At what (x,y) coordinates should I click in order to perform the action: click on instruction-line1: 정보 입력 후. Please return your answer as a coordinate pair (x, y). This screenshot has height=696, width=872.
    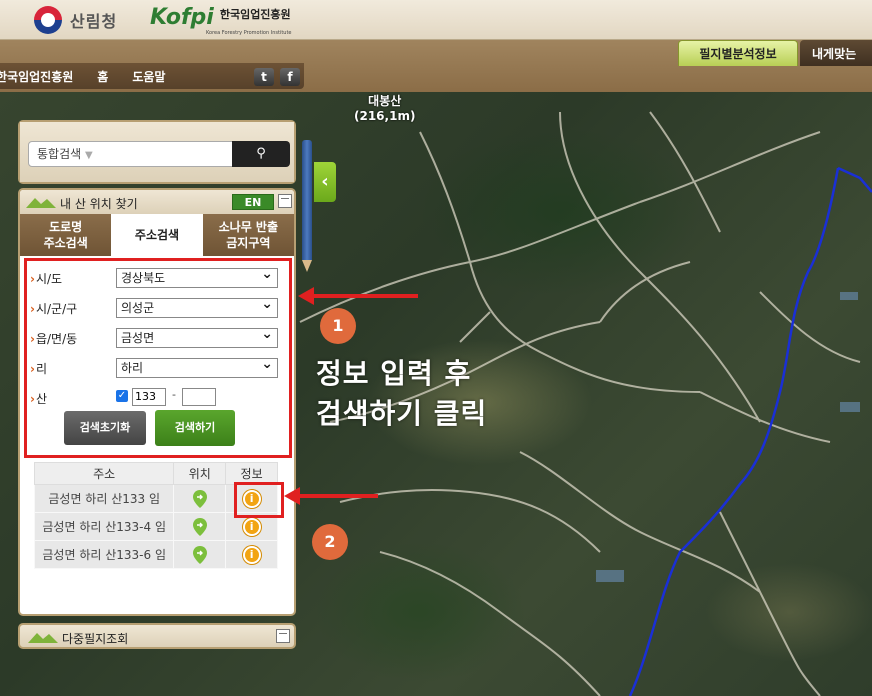
    Looking at the image, I should click on (394, 373).